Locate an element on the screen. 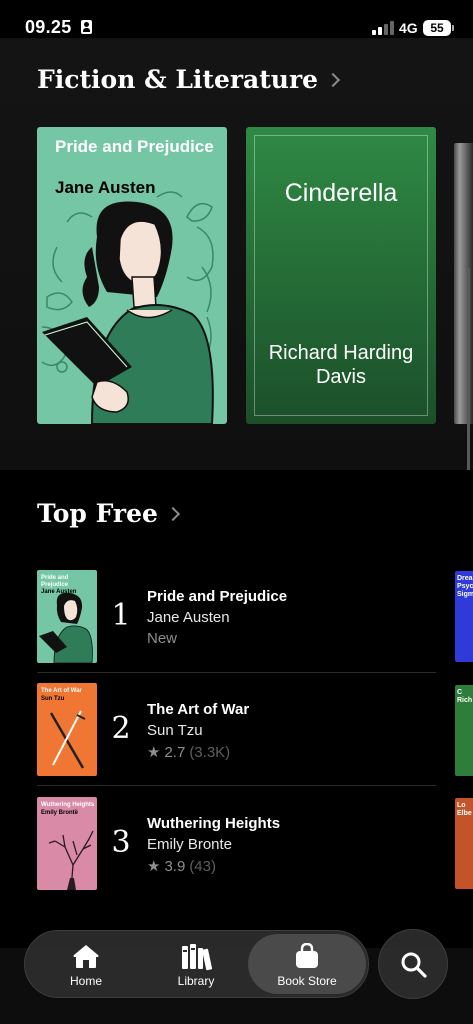  cover-illustration is located at coordinates (127, 307).